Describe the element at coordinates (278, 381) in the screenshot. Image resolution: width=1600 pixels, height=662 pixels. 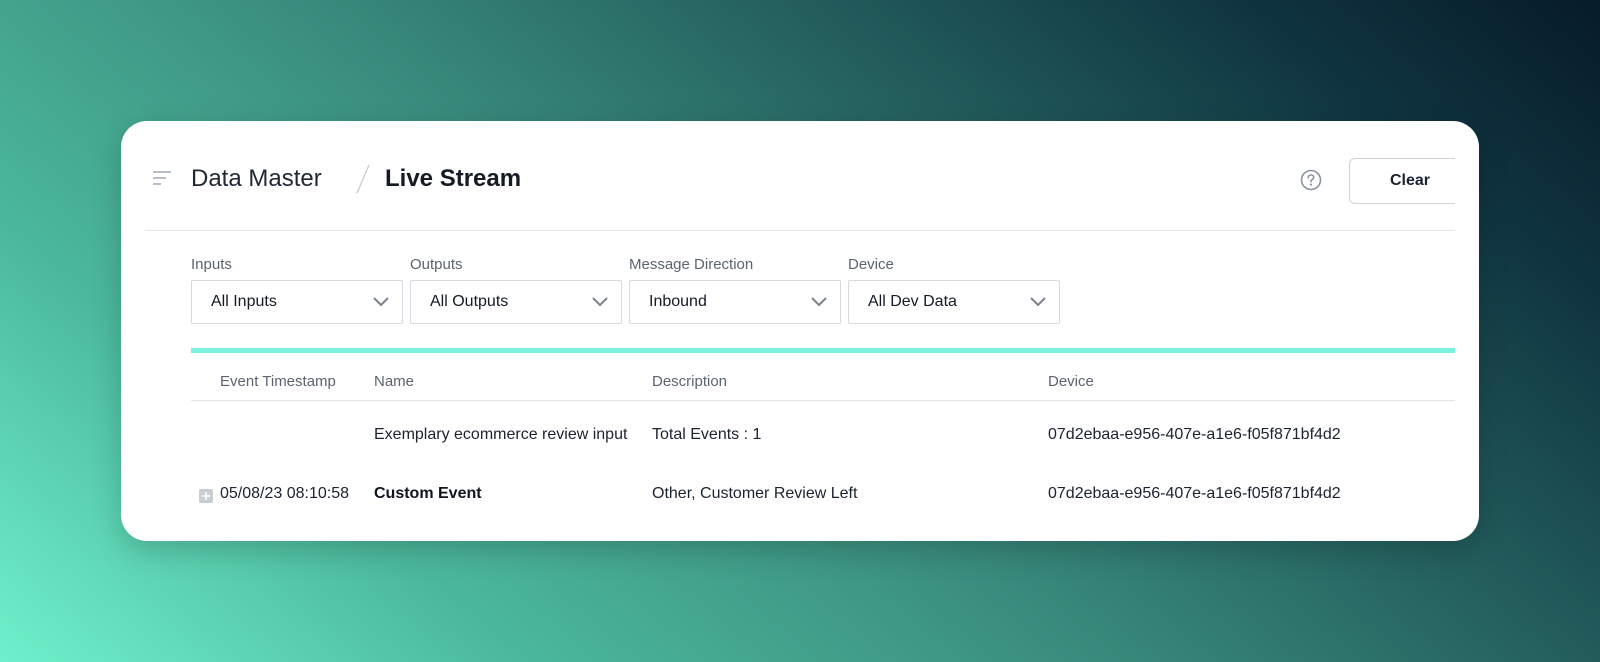
I see `column-header-timestamp: Event Timestamp` at that location.